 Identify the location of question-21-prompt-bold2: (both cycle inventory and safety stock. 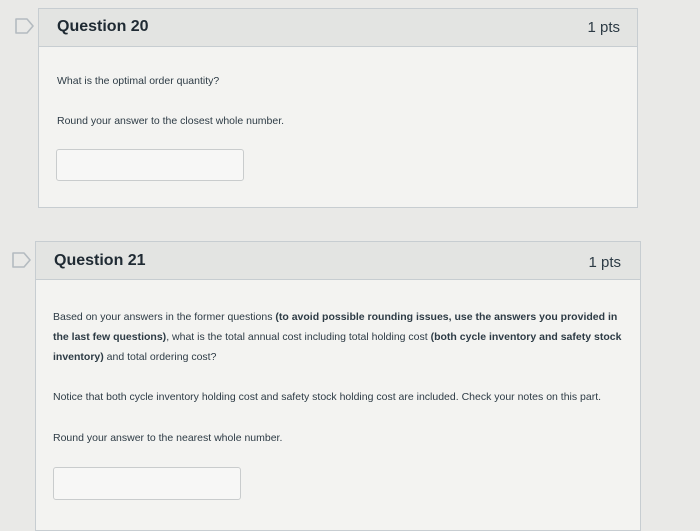
(526, 337).